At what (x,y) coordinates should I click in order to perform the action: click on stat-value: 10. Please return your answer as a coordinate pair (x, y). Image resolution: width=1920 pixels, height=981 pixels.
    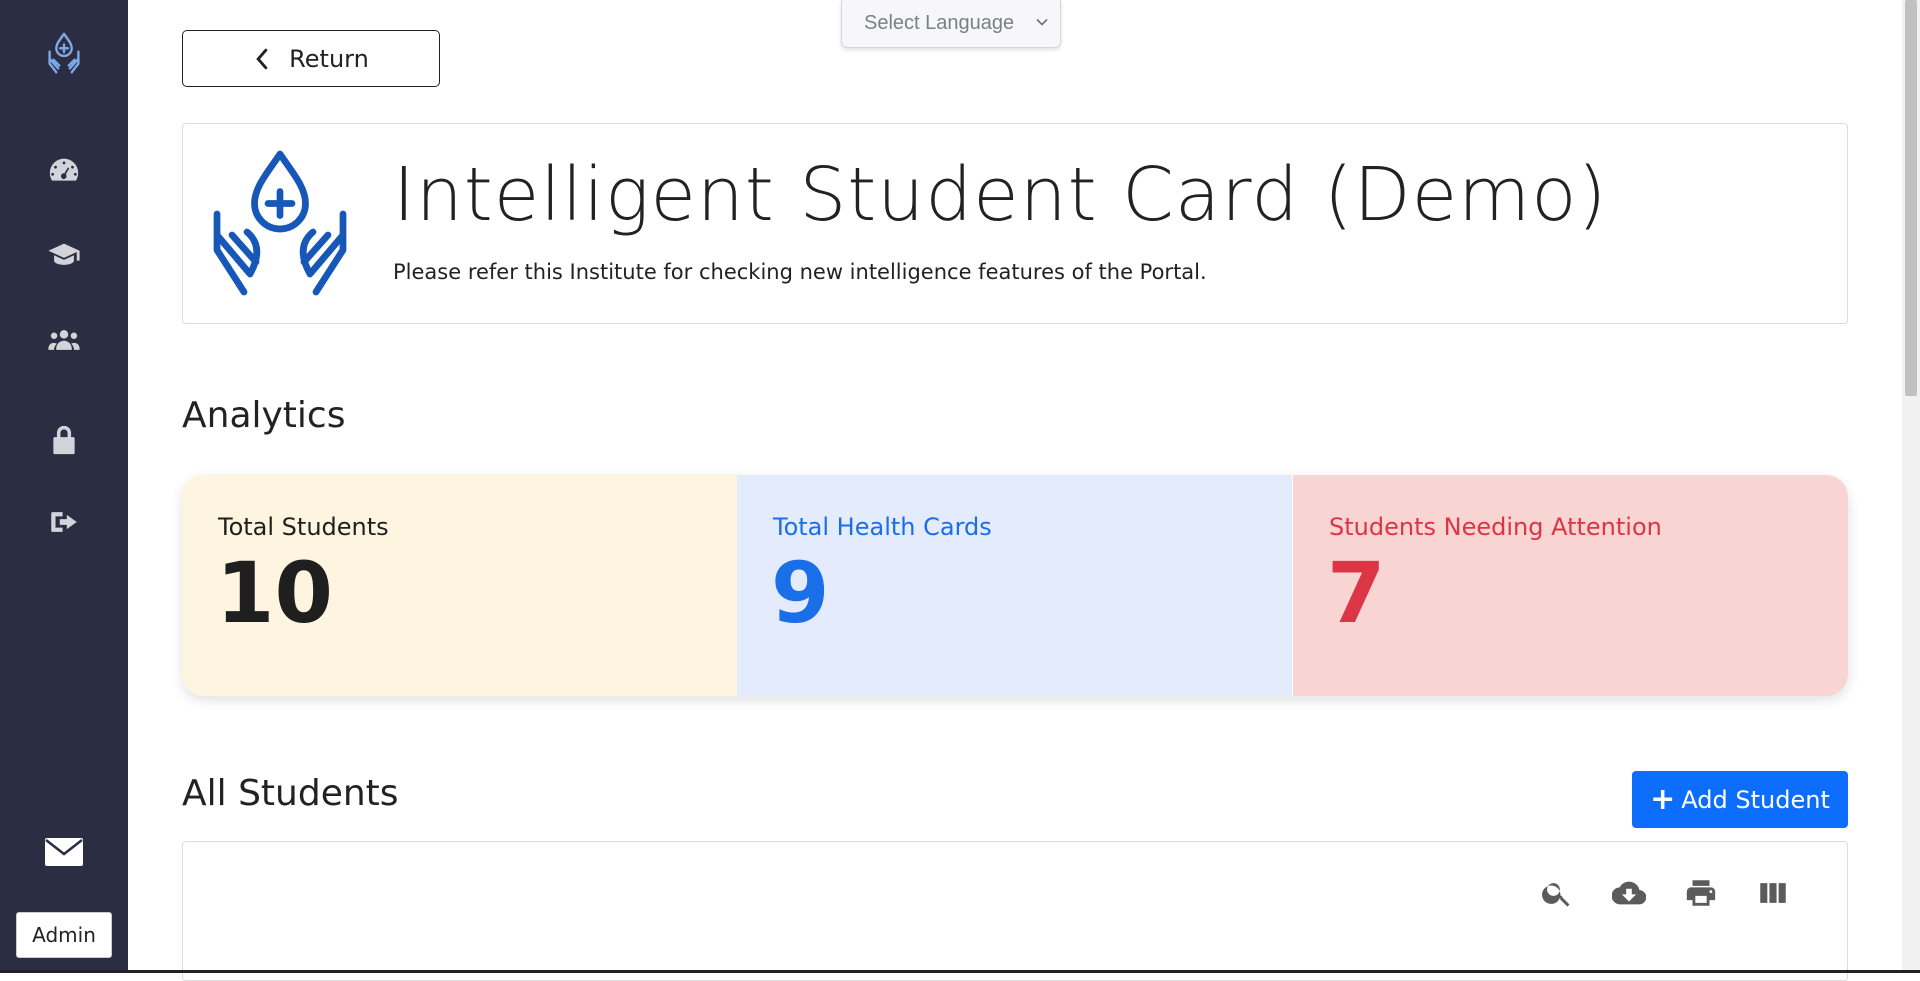
    Looking at the image, I should click on (274, 593).